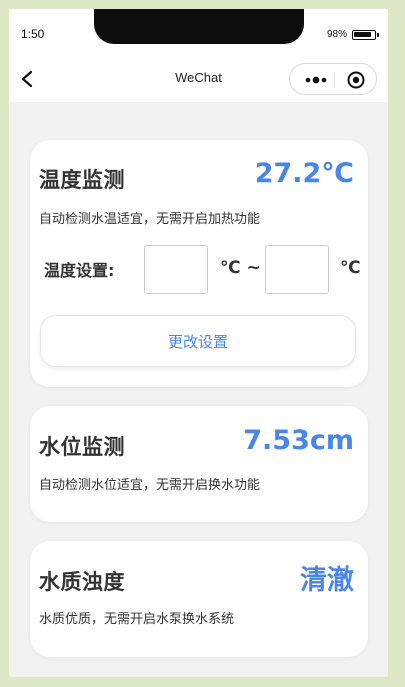 The image size is (405, 687). I want to click on miniprogram-capsule, so click(333, 79).